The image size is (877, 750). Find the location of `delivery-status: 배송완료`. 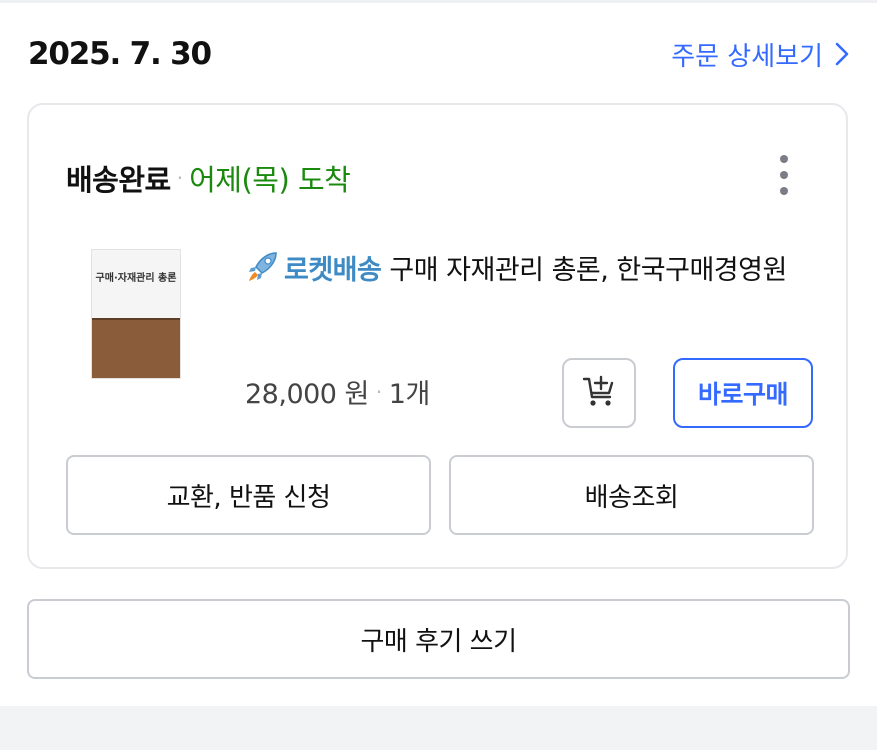

delivery-status: 배송완료 is located at coordinates (118, 180).